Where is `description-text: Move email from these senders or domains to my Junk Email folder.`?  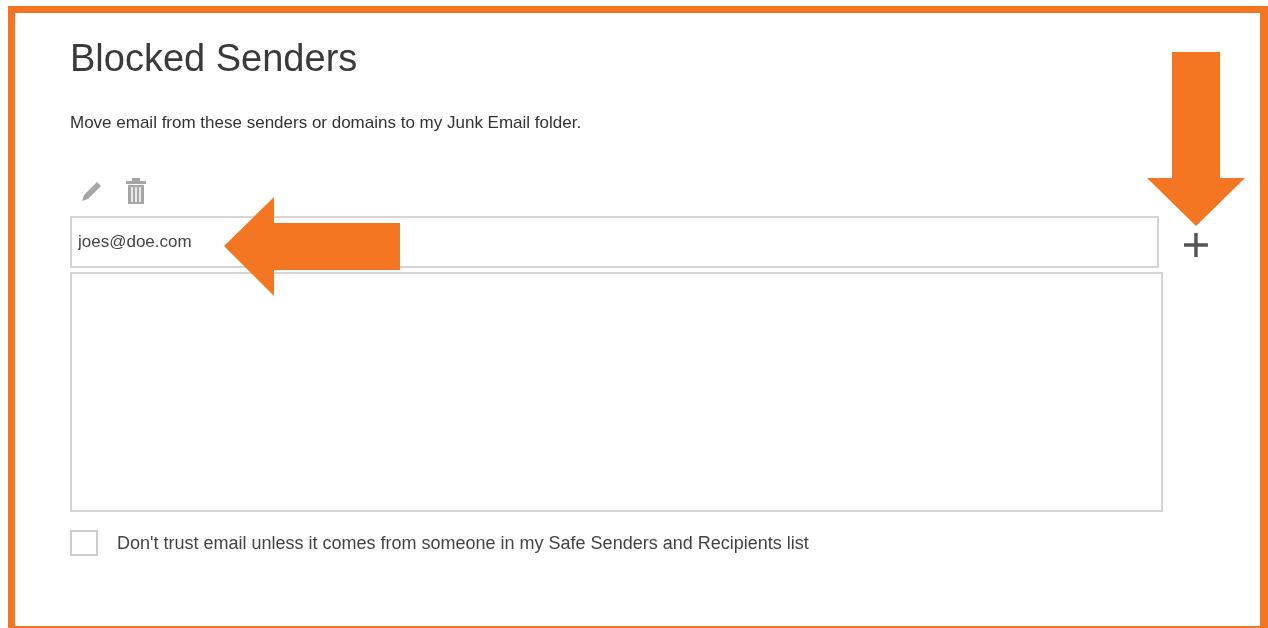
description-text: Move email from these senders or domains to my Junk Email folder. is located at coordinates (326, 123).